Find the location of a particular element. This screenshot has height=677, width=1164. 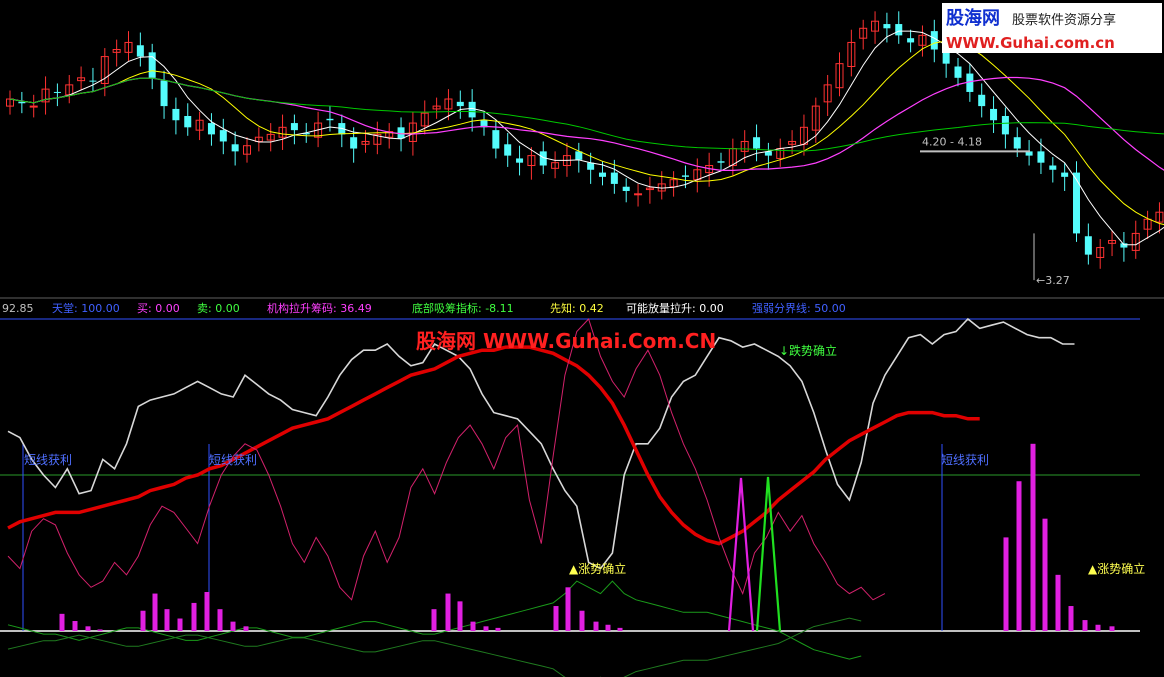

buy-spike-magenta is located at coordinates (741, 554).